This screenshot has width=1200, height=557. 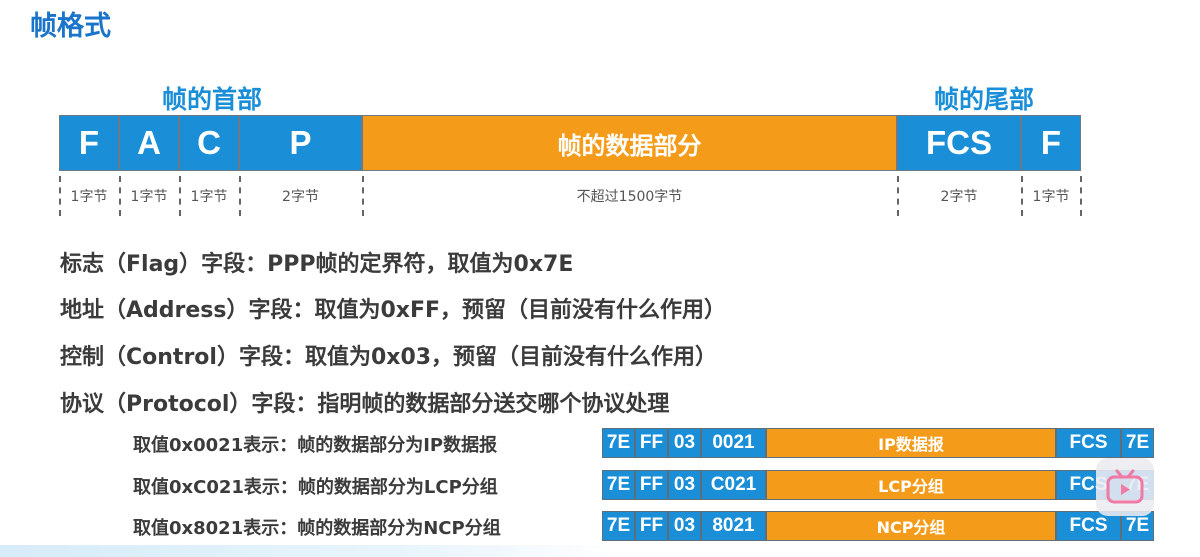 I want to click on trailer-label: 帧的尾部, so click(x=984, y=99).